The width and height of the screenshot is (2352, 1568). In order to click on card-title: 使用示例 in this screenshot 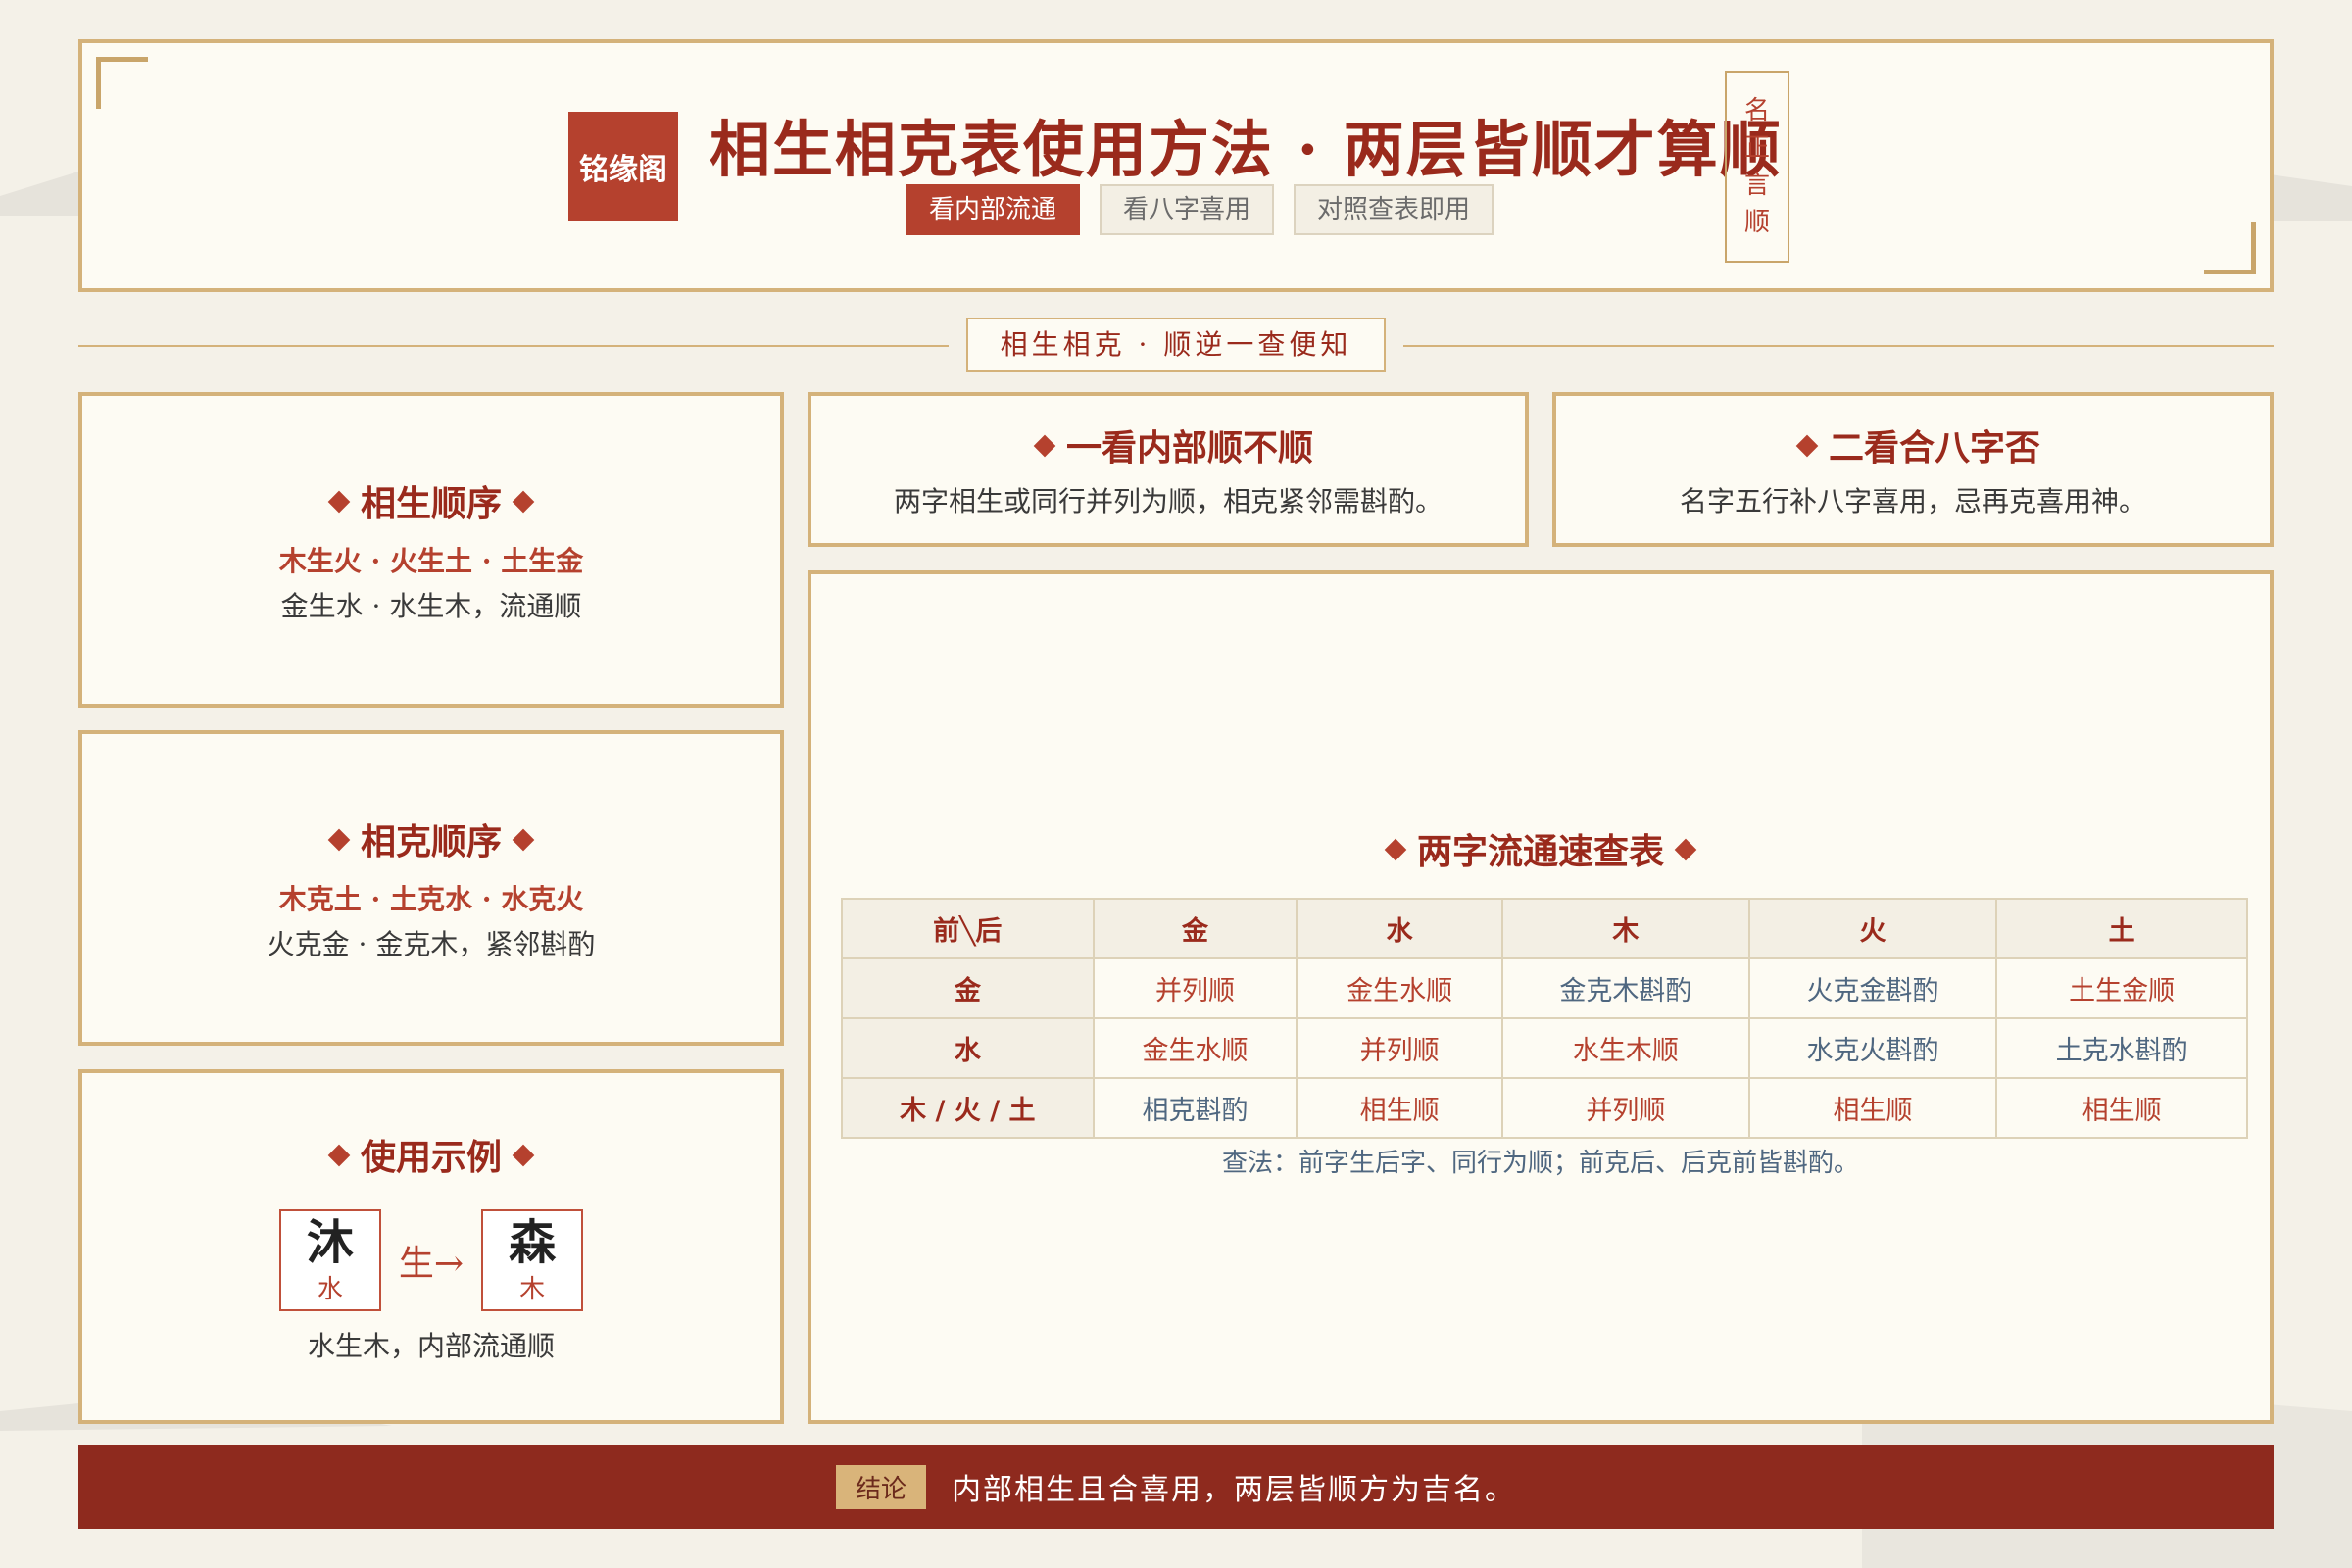, I will do `click(431, 1154)`.